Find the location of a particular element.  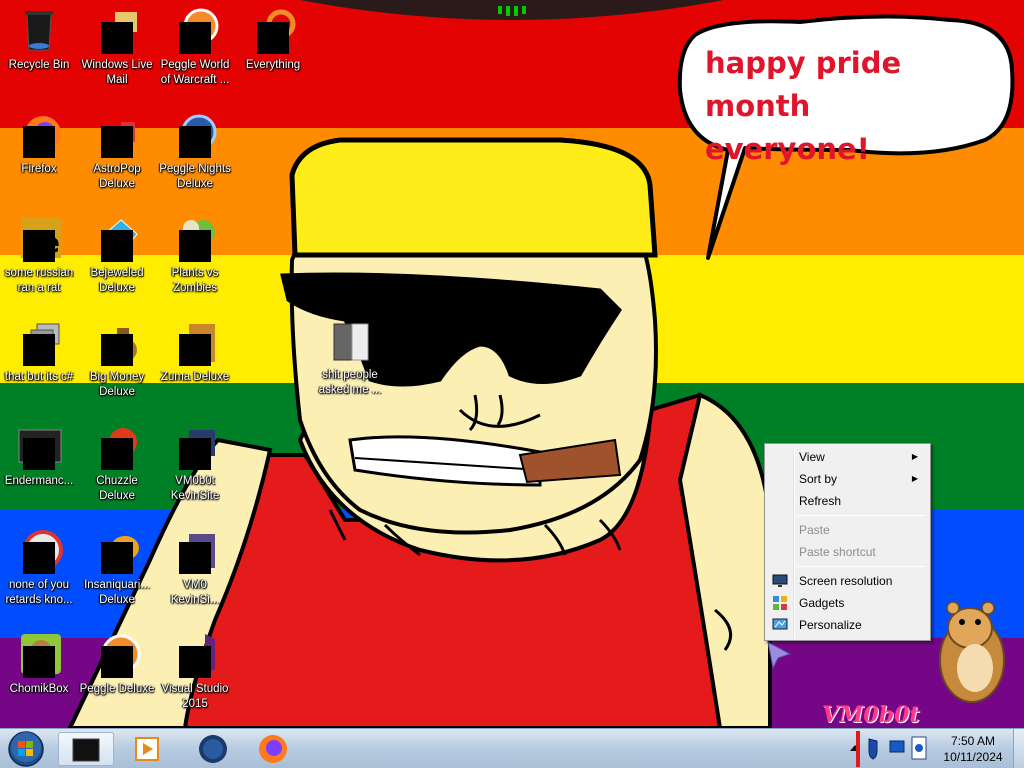

desktop-icon-chuzzle-deluxe: Chuzzle Deluxe is located at coordinates (117, 464).